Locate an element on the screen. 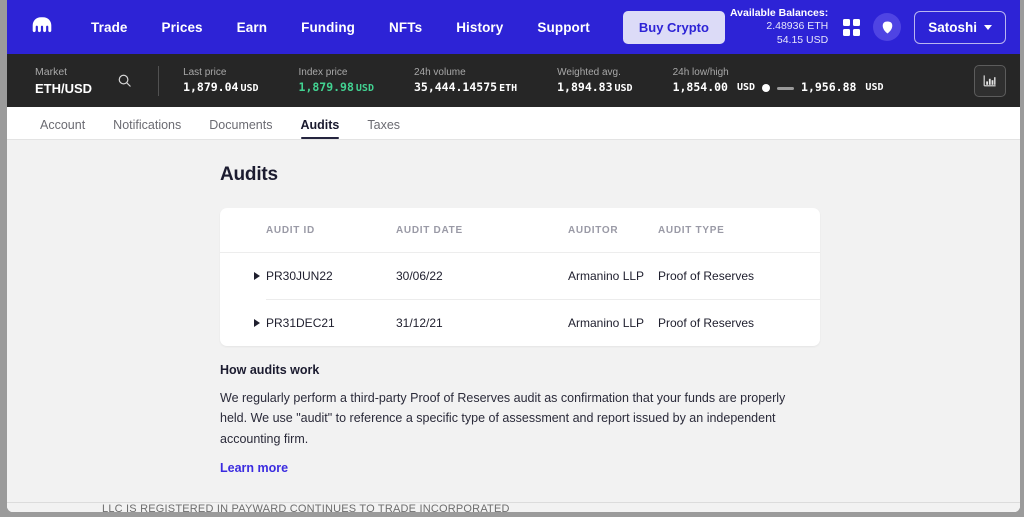 This screenshot has width=1024, height=517. buy-crypto-button: Buy Crypto is located at coordinates (673, 27).